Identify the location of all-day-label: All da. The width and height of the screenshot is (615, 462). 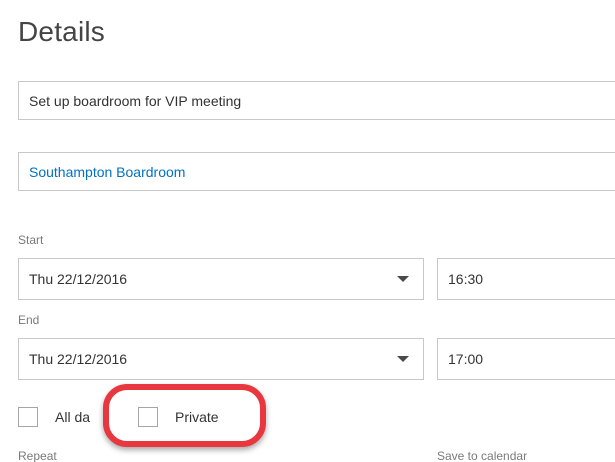
(73, 417).